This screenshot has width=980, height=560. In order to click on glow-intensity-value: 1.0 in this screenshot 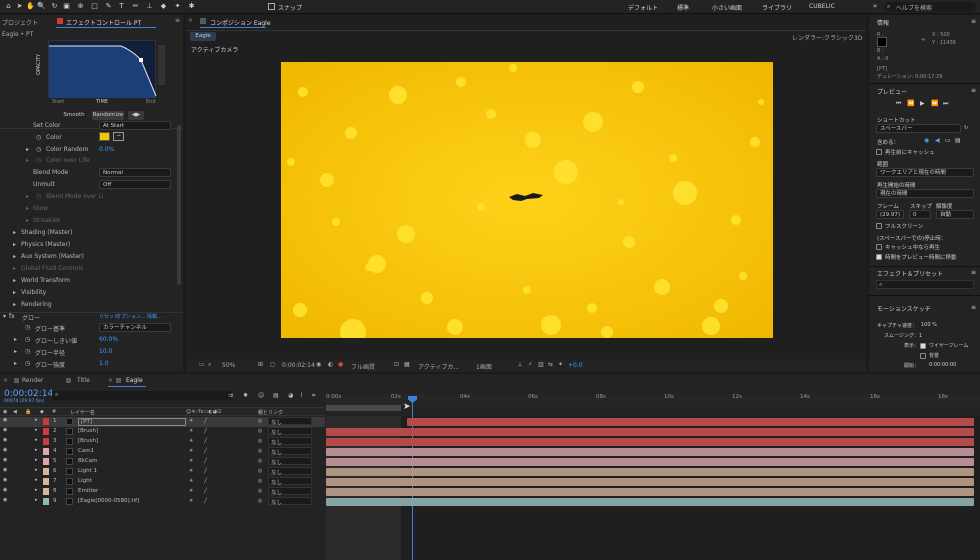, I will do `click(104, 365)`.